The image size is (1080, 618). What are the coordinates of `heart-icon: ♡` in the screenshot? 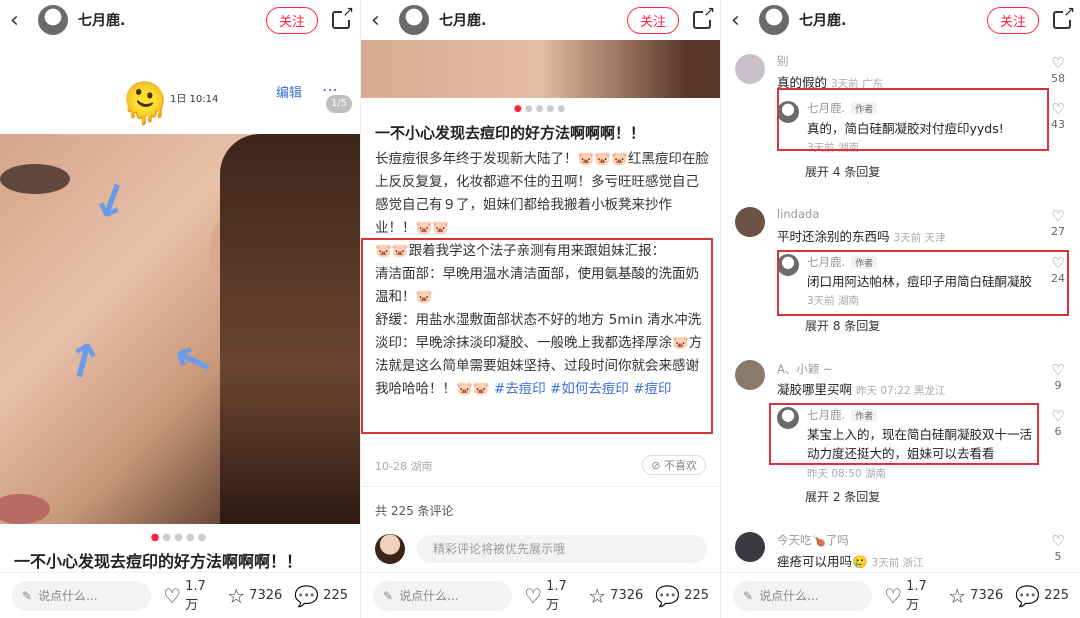 It's located at (893, 595).